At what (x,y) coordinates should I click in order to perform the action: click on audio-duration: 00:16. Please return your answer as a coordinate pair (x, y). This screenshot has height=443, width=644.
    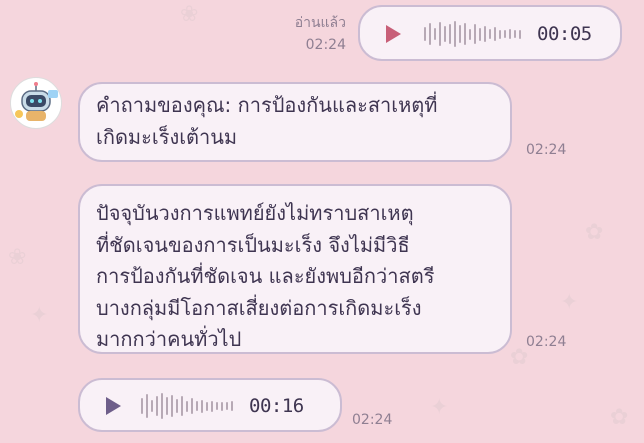
    Looking at the image, I should click on (276, 406).